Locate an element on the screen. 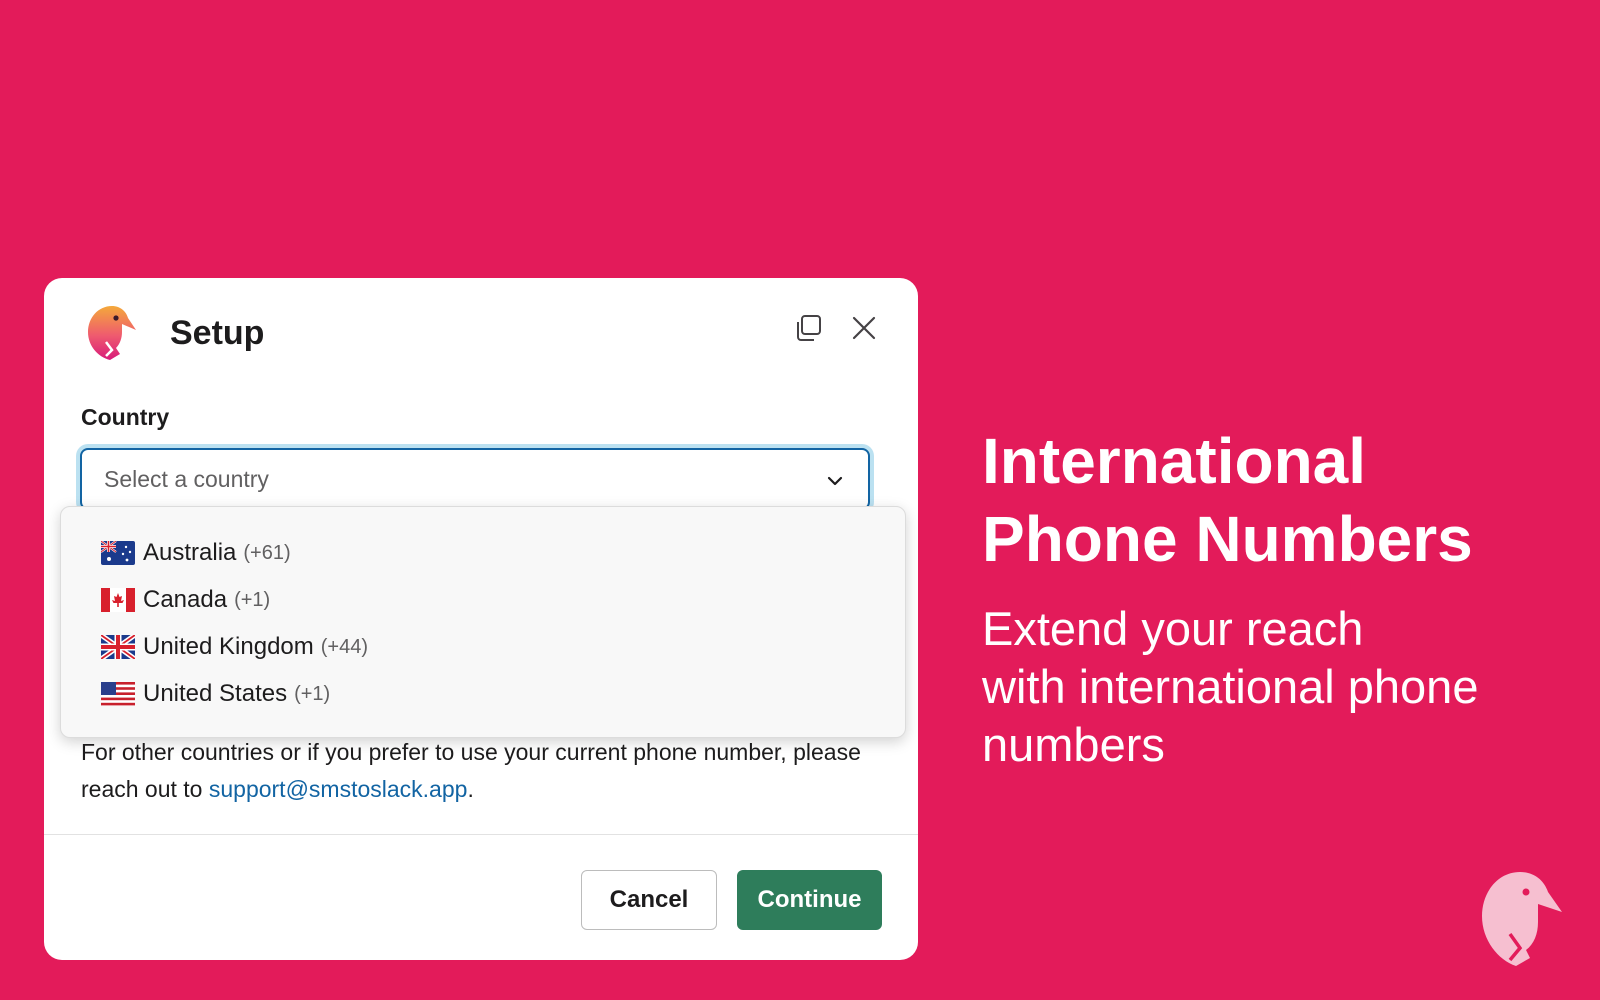 This screenshot has width=1600, height=1000. canada-flag-icon is located at coordinates (118, 600).